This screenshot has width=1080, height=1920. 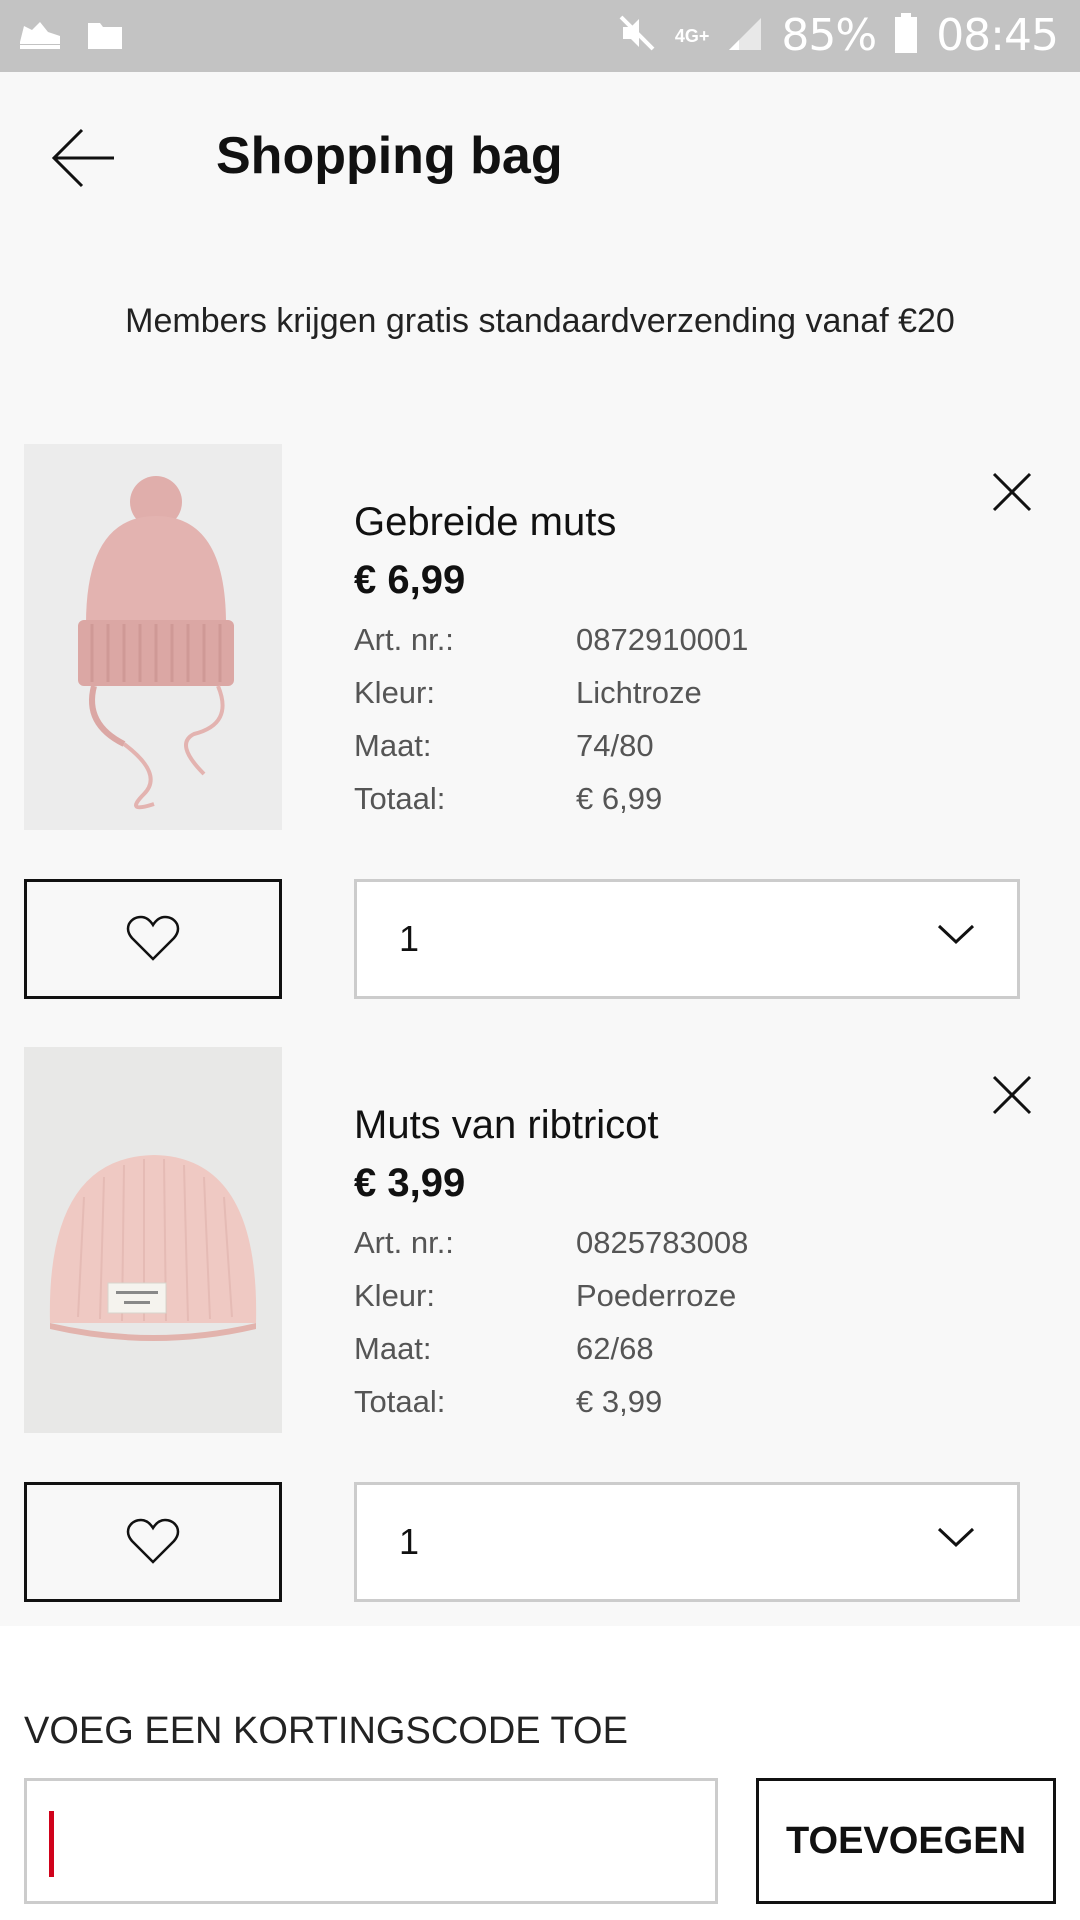 I want to click on detail-total: Totaal: € 3,99, so click(x=508, y=1402).